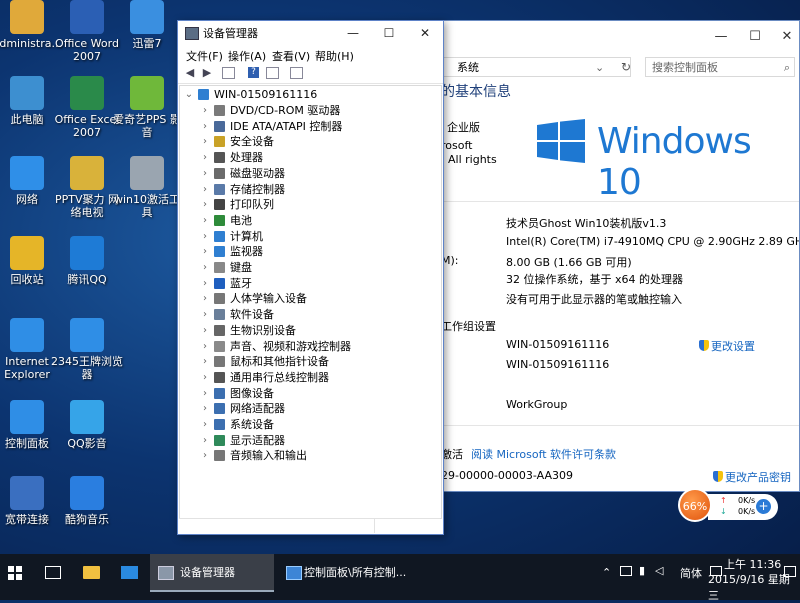 Image resolution: width=800 pixels, height=603 pixels. Describe the element at coordinates (53, 573) in the screenshot. I see `task-view-button` at that location.